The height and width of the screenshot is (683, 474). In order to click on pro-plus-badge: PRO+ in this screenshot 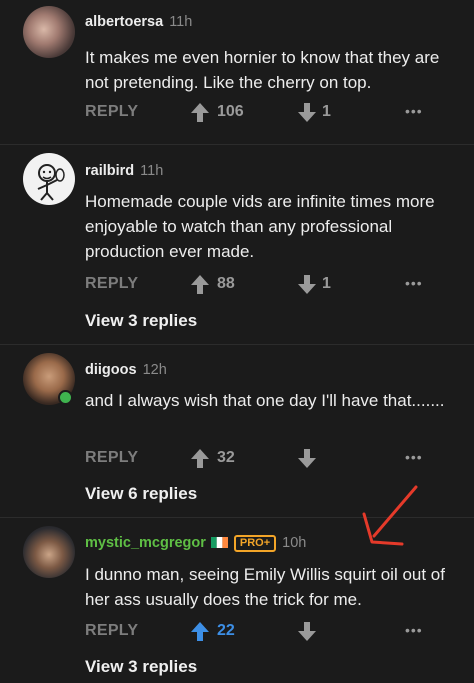, I will do `click(255, 543)`.